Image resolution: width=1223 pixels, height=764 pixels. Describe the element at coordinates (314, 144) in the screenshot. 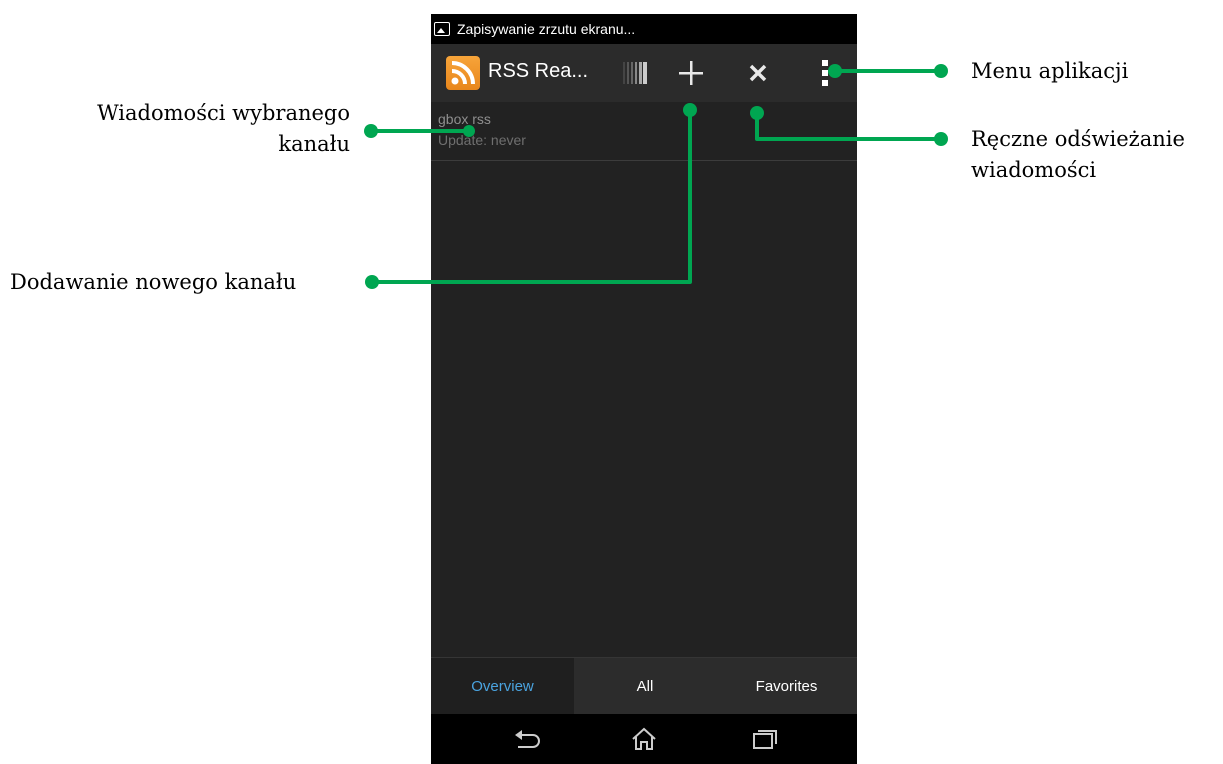

I see `annotation-line: kanału` at that location.